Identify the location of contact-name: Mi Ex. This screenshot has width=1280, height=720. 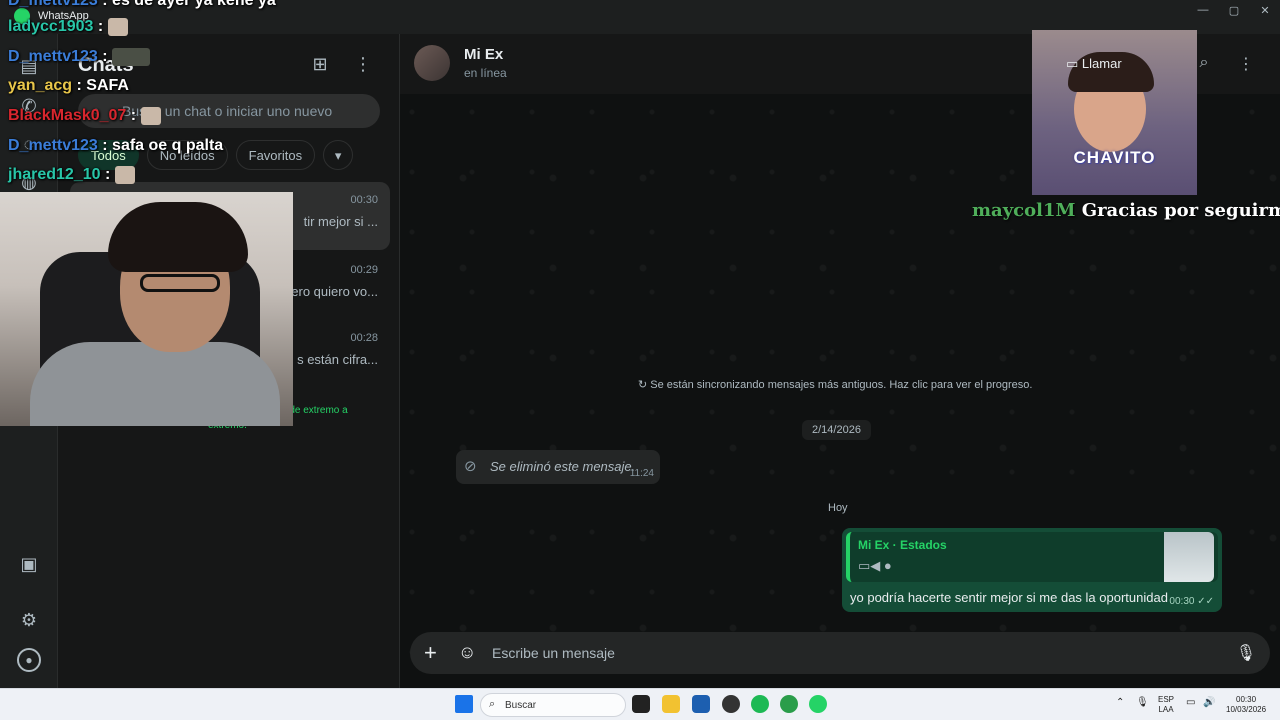
(484, 54).